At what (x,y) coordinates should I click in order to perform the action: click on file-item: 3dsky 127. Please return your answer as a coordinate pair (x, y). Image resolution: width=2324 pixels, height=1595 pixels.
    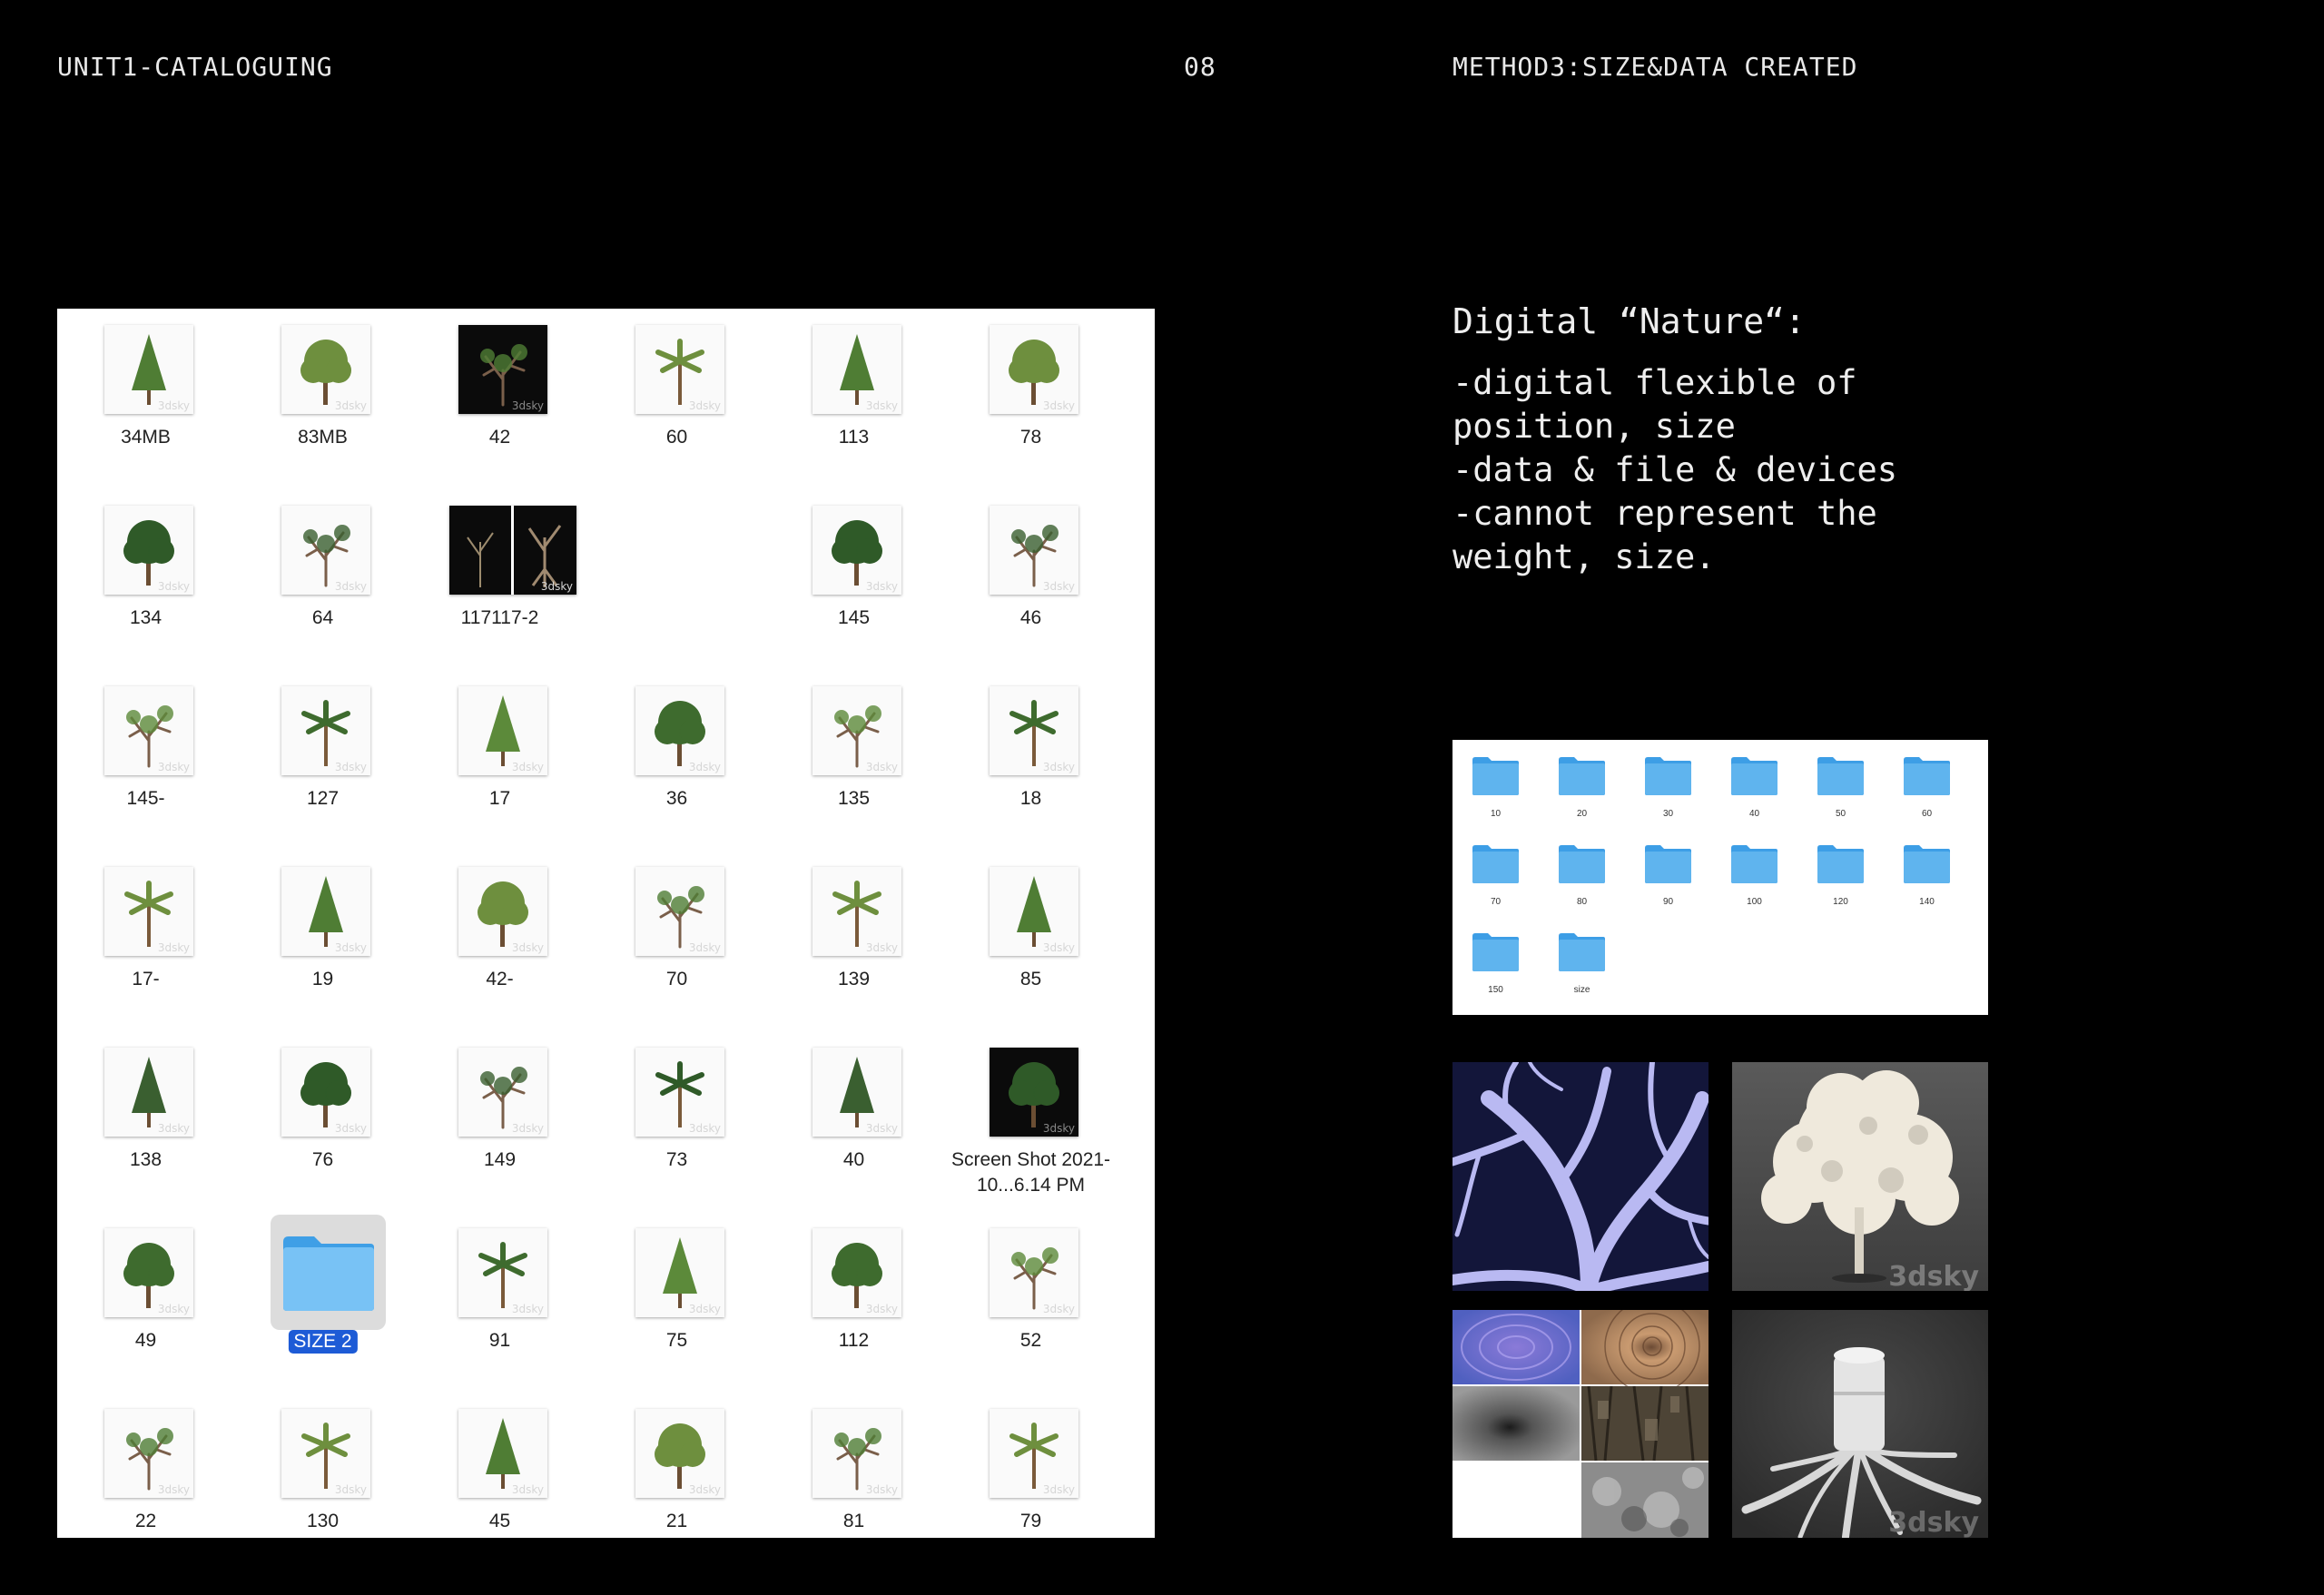
    Looking at the image, I should click on (322, 760).